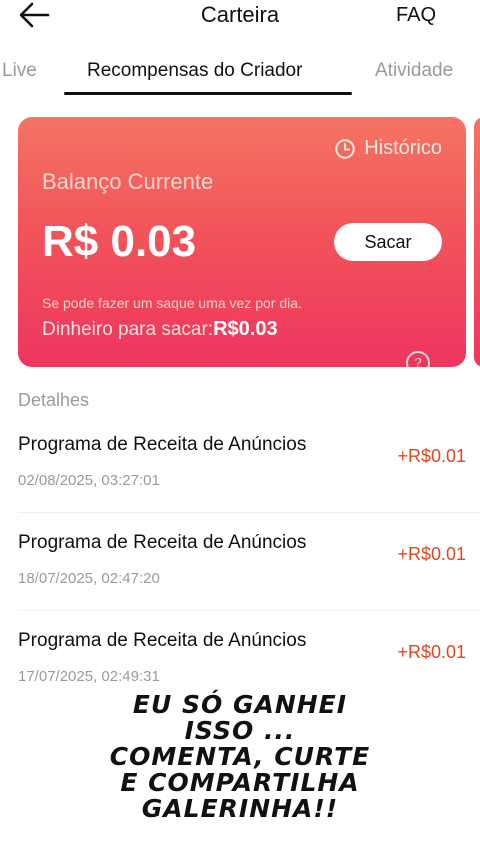 The width and height of the screenshot is (480, 860). I want to click on tab-recompensas-do-criador: Recompensas do Criador, so click(194, 71).